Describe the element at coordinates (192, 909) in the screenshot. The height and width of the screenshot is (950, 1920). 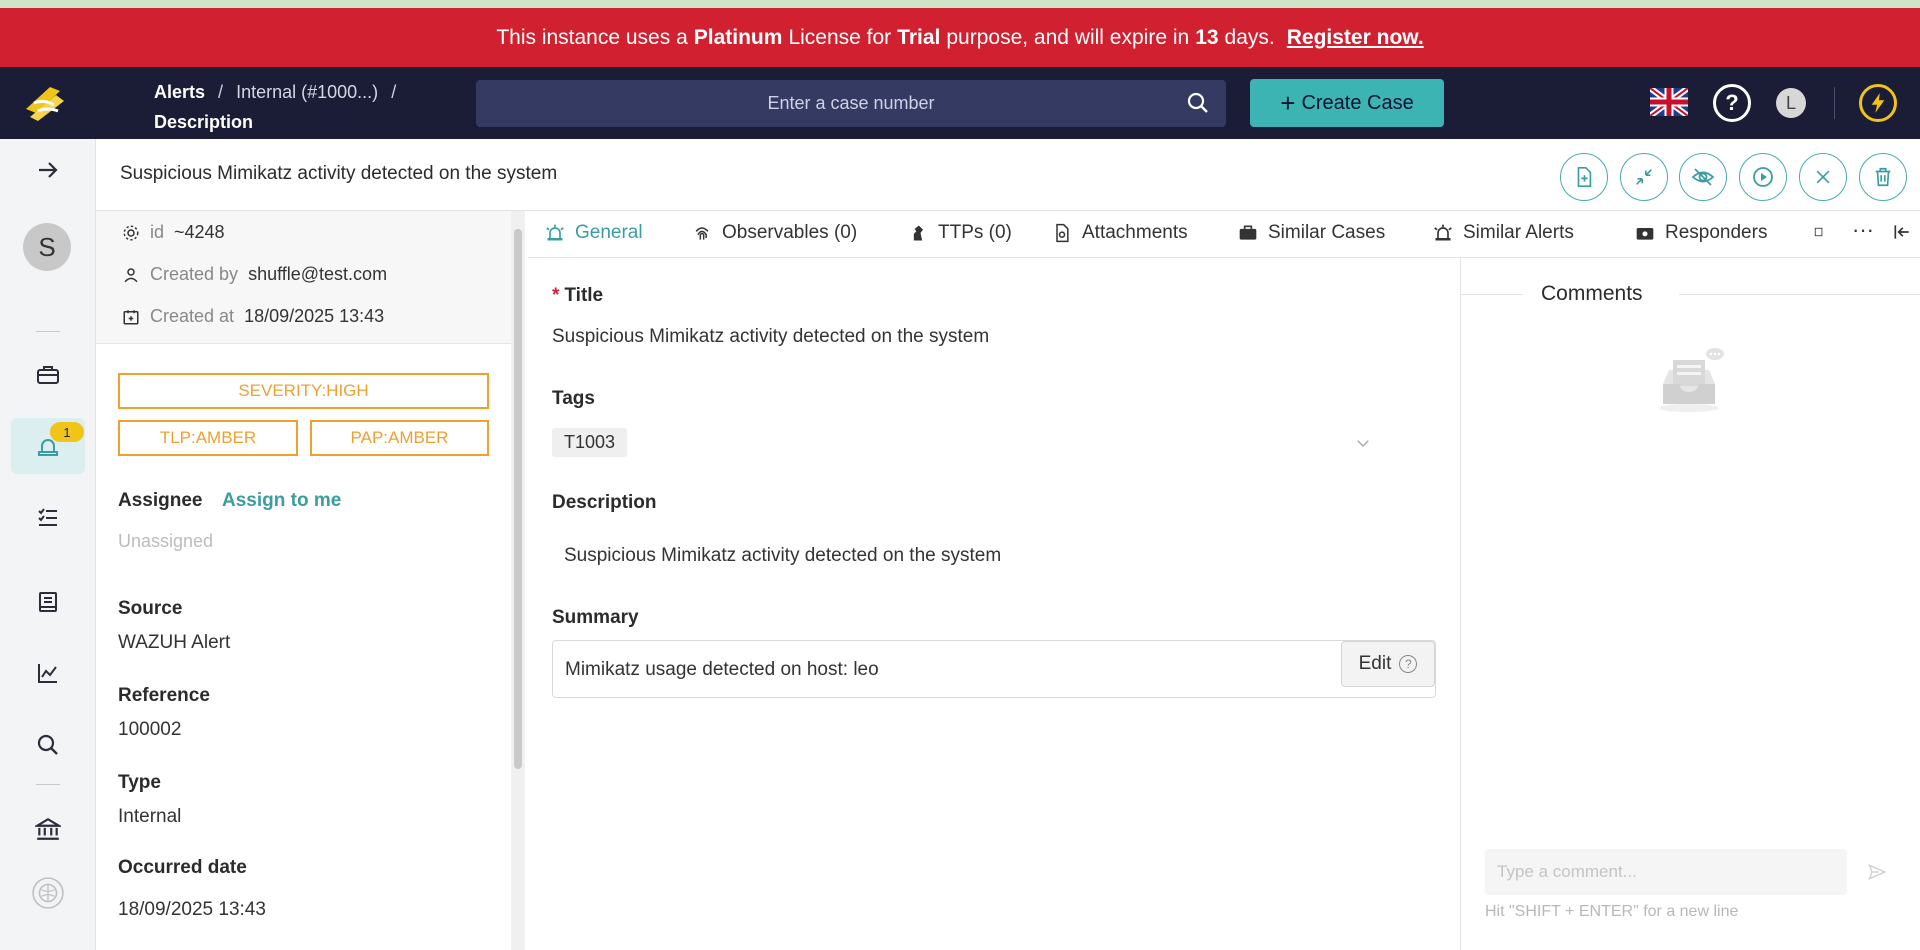
I see `occurred-date-value: 18/09/2025 13:43` at that location.